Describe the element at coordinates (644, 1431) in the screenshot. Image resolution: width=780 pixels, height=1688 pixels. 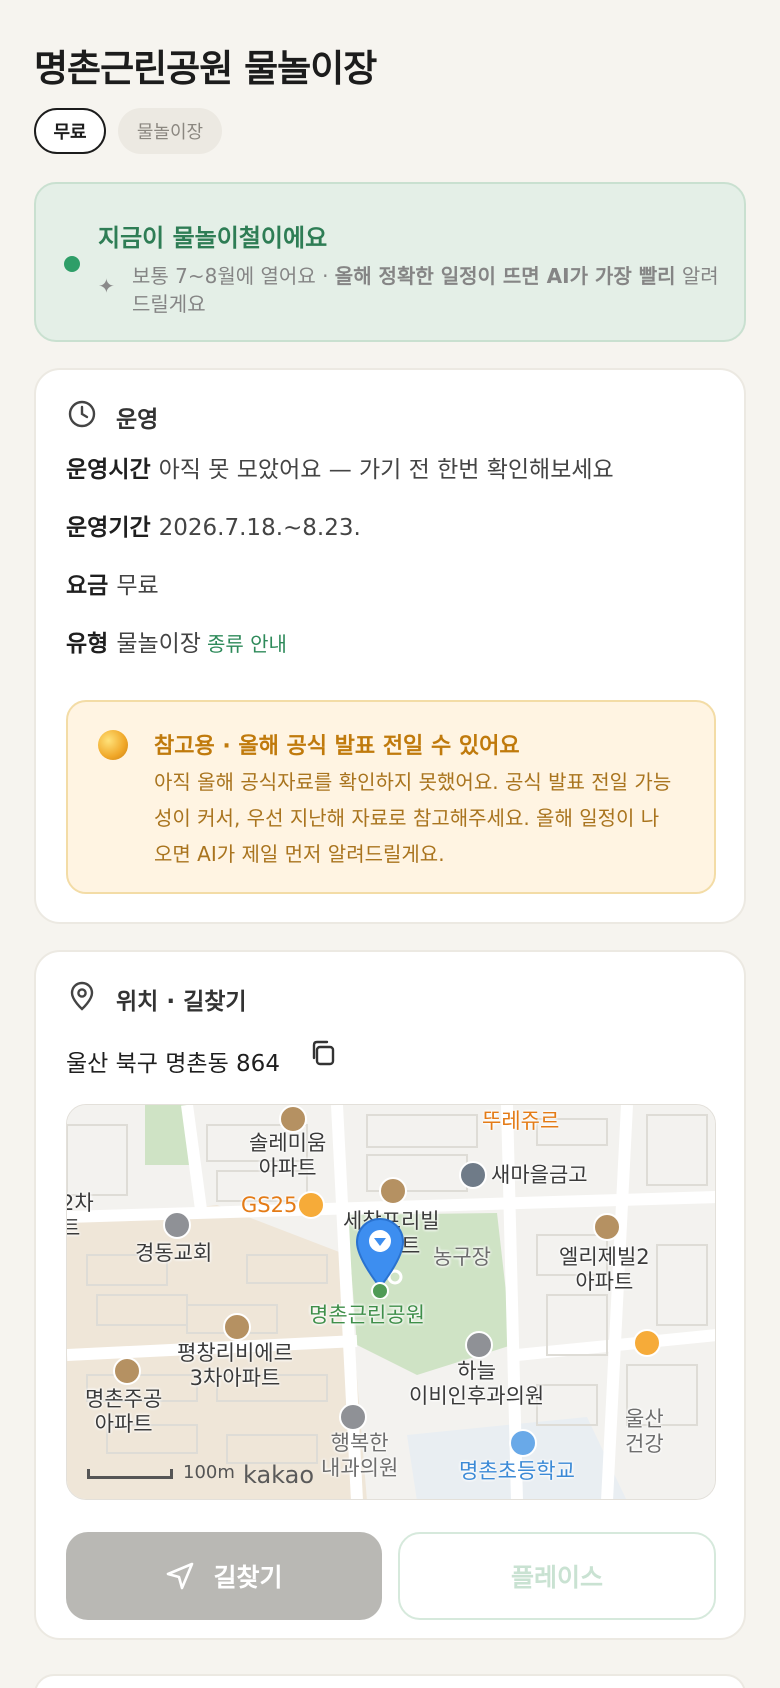
I see `map-label-health: 울산 건강` at that location.